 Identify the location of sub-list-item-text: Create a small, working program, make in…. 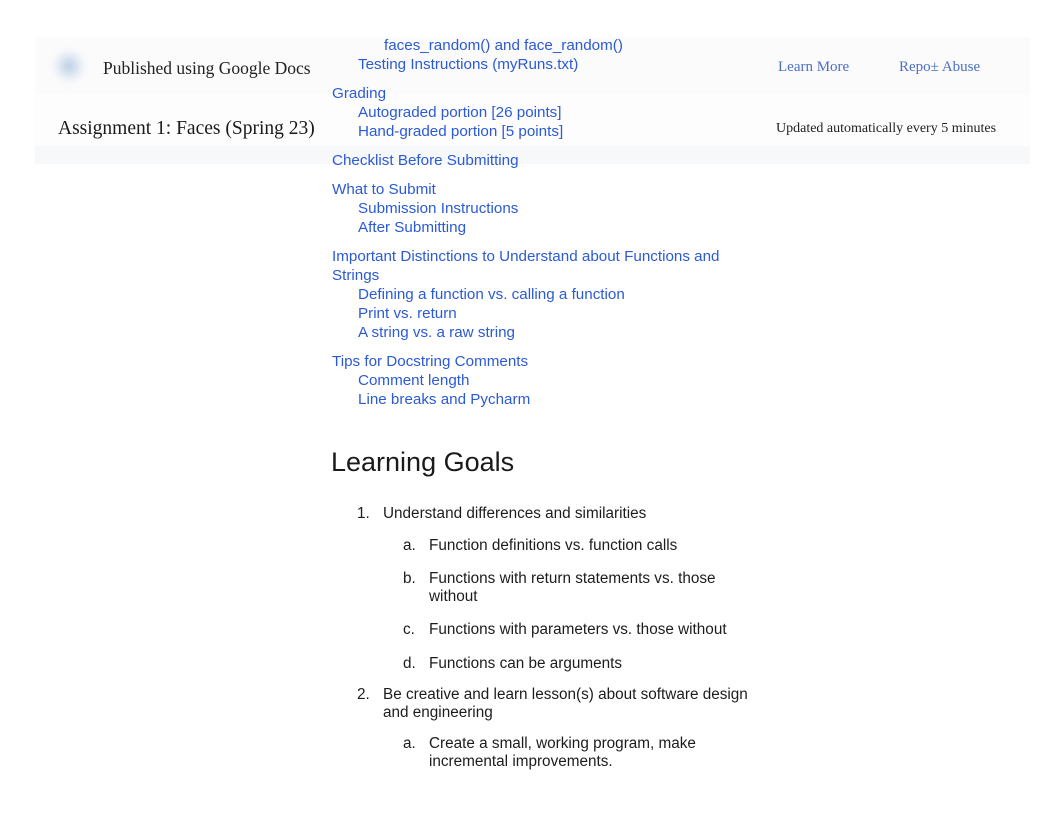
(562, 752).